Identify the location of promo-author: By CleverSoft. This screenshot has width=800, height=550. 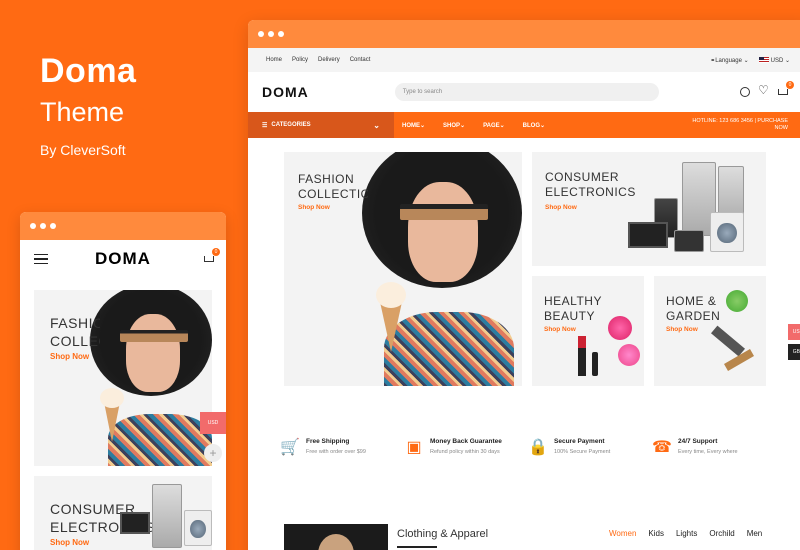
(83, 150).